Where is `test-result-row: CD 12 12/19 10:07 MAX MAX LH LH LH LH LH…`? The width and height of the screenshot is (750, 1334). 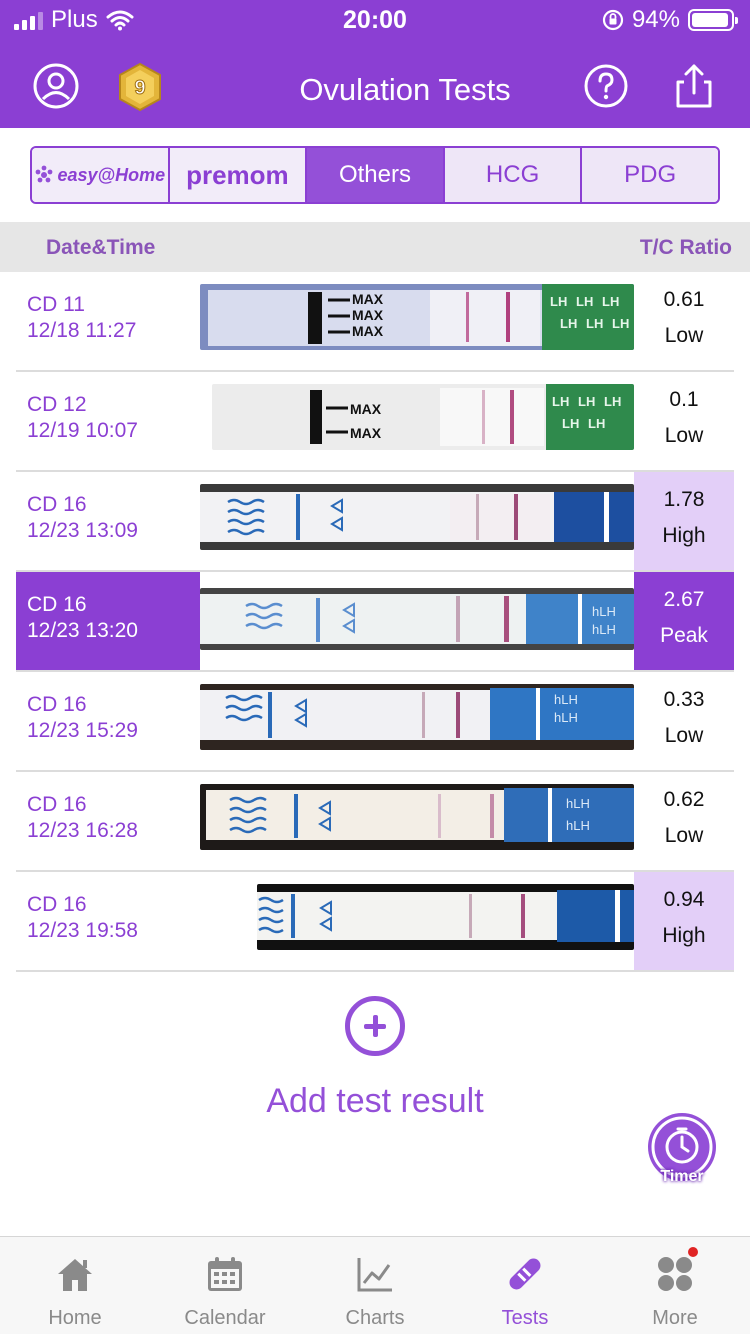 test-result-row: CD 12 12/19 10:07 MAX MAX LH LH LH LH LH… is located at coordinates (375, 422).